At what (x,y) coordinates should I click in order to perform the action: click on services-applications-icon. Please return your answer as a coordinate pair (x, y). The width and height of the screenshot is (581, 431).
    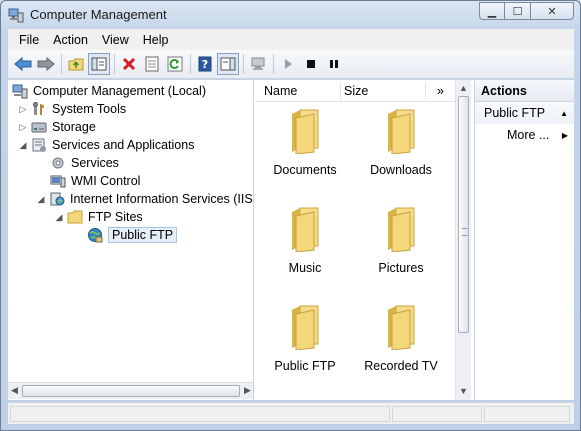
    Looking at the image, I should click on (39, 145).